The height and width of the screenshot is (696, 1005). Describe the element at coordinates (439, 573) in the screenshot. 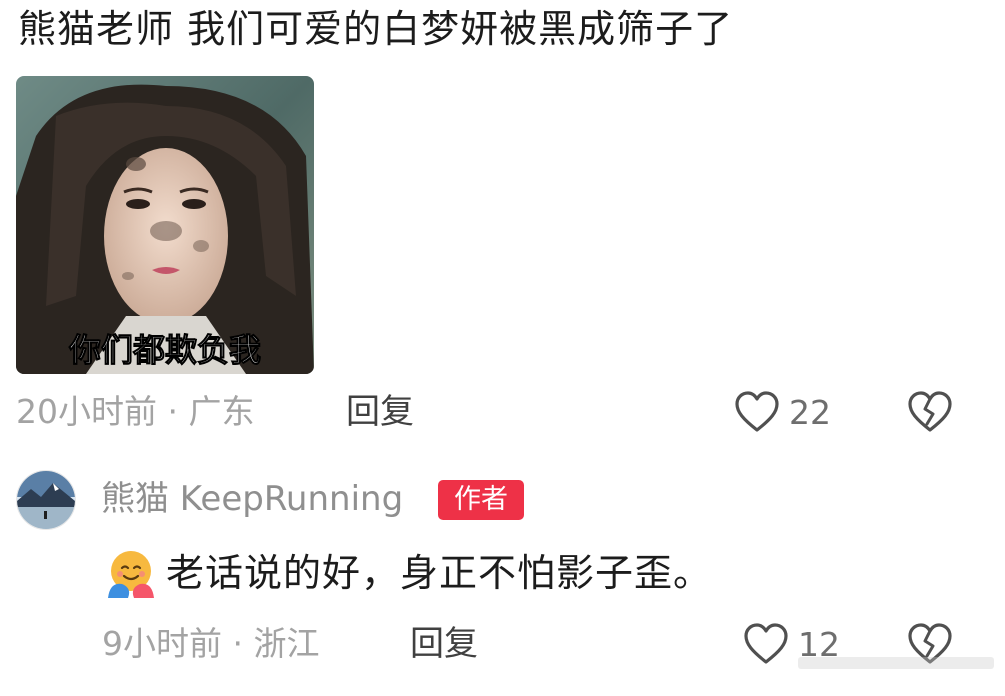

I see `reply-text: 老话说的好，身正不怕影子歪。` at that location.